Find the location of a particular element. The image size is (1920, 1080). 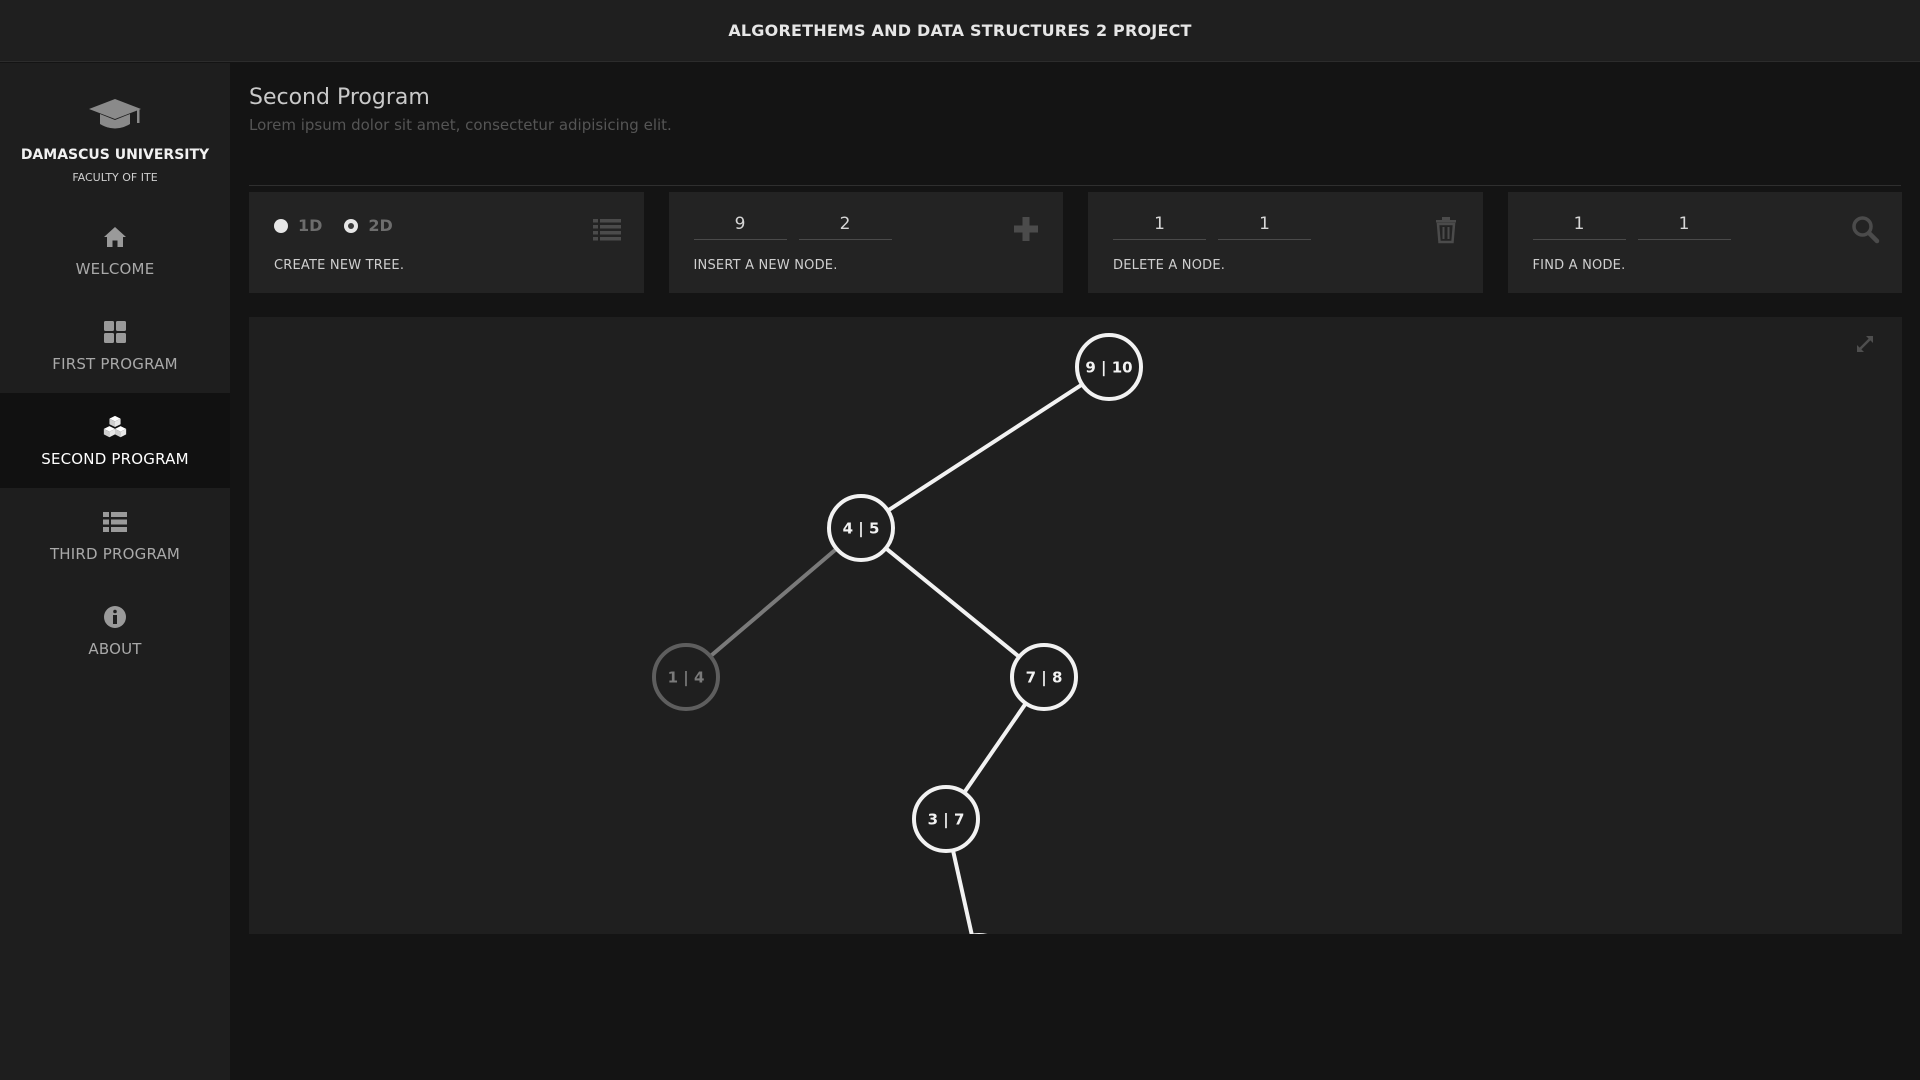

find-y-input is located at coordinates (1684, 224).